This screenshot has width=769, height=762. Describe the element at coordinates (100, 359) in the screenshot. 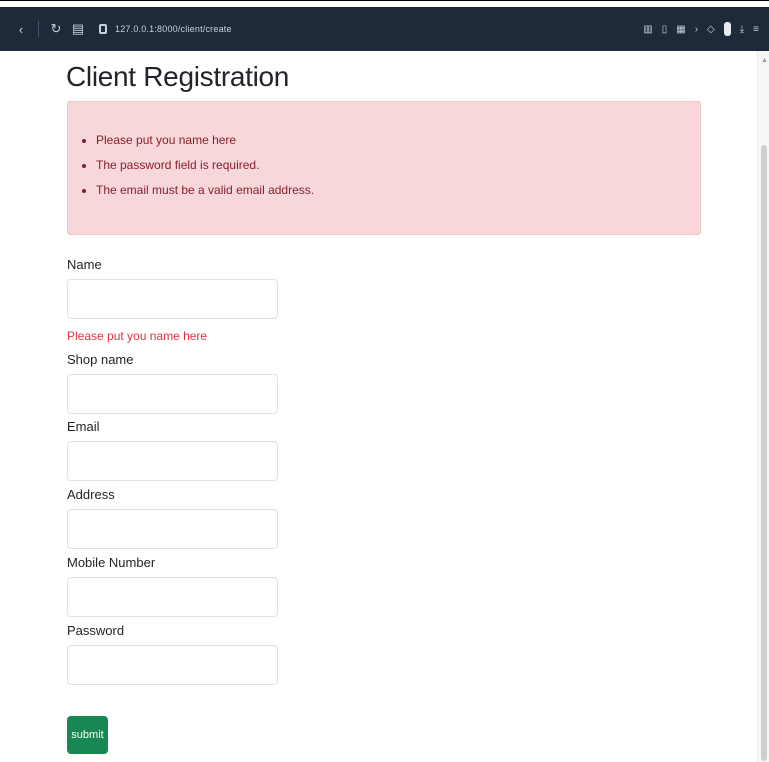

I see `shop-name-label: Shop name` at that location.